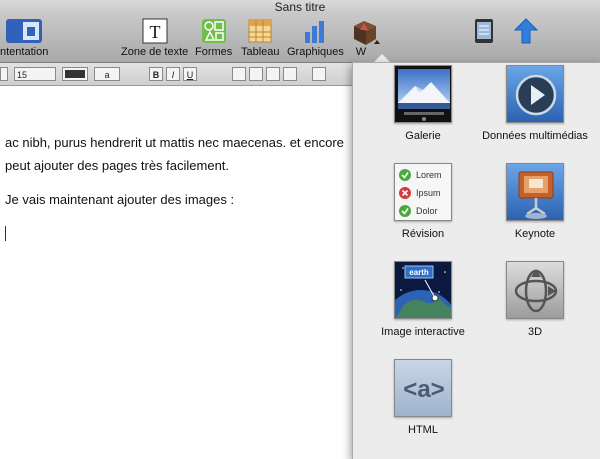  I want to click on toolbar-table-label: Tableau, so click(260, 52).